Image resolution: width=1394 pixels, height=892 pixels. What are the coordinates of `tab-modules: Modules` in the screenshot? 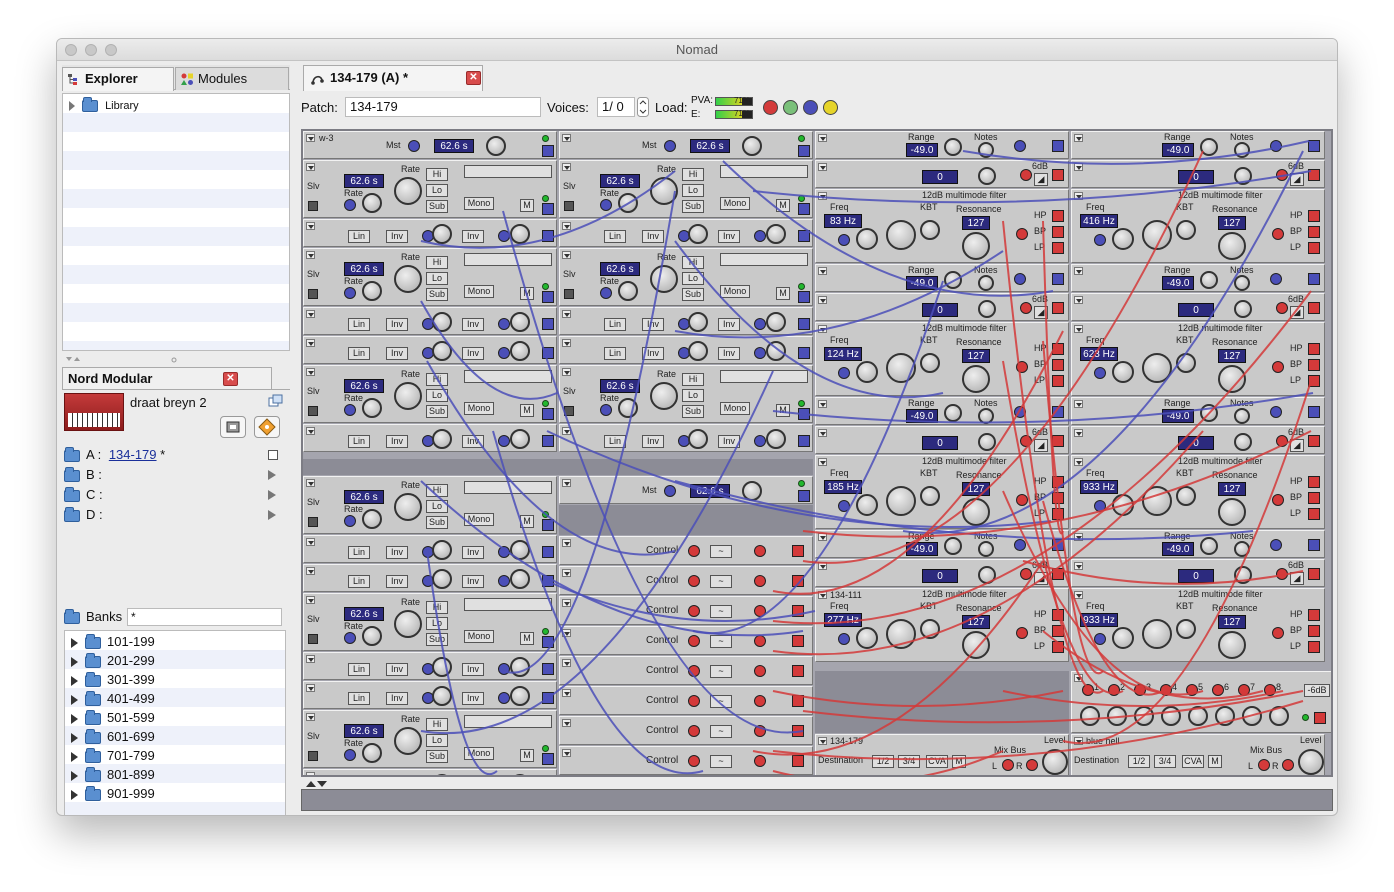 It's located at (232, 78).